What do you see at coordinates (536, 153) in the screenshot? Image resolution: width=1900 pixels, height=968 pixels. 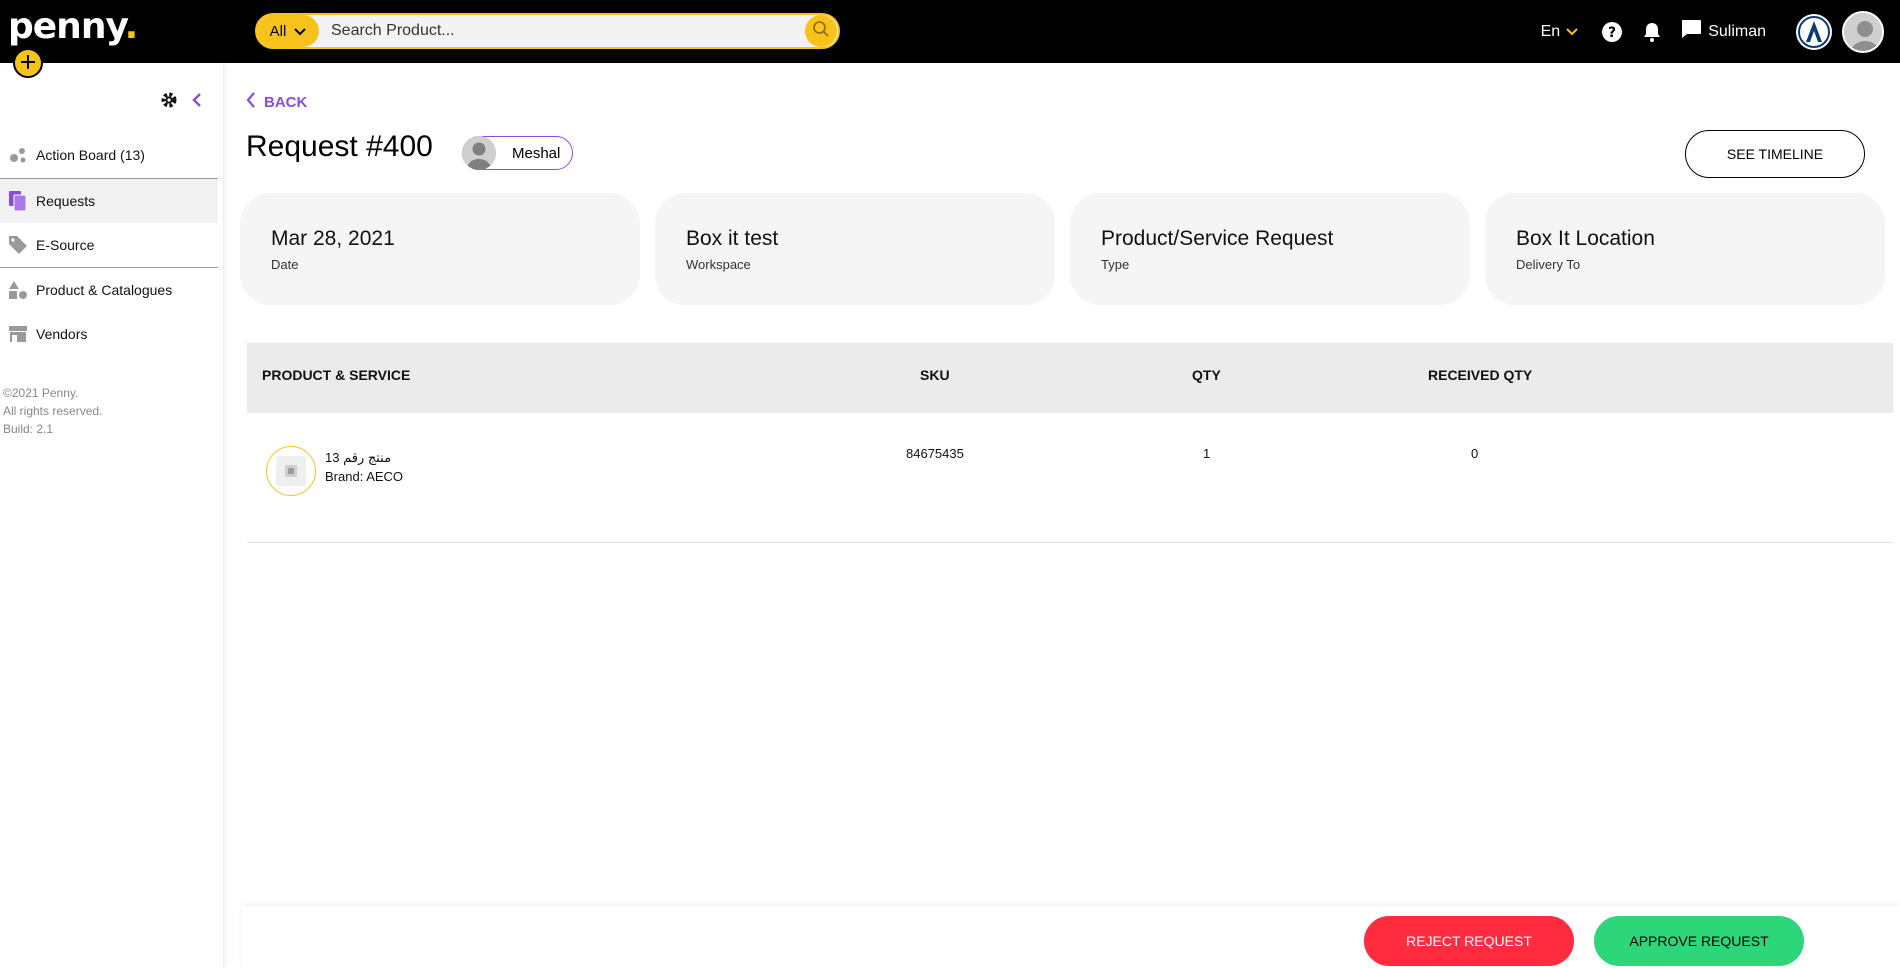 I see `requester-name: Meshal` at bounding box center [536, 153].